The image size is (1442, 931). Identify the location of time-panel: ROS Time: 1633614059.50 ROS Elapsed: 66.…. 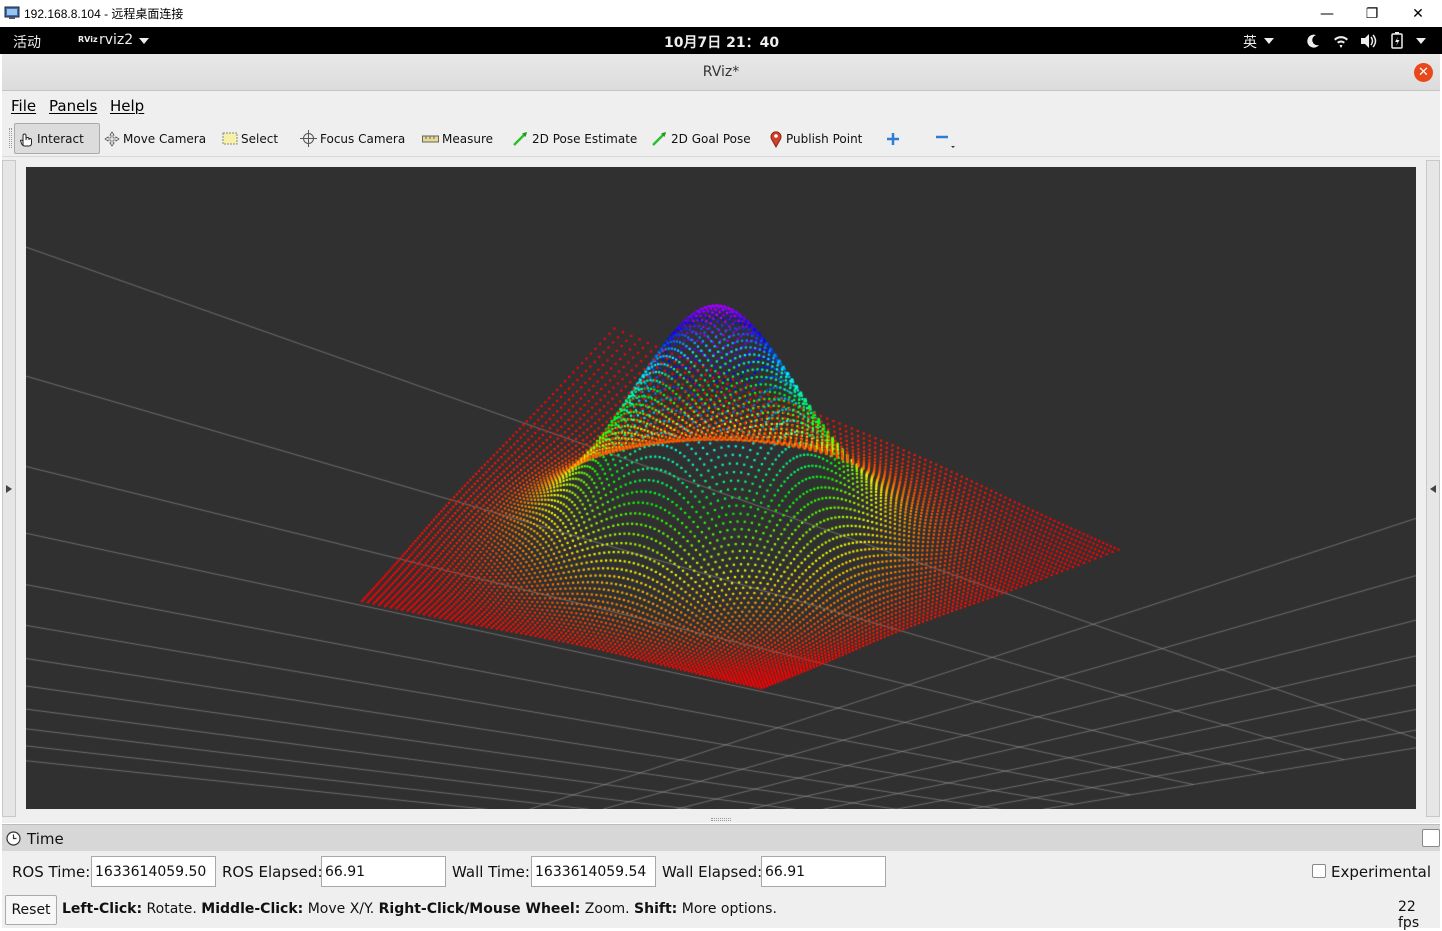
(721, 872).